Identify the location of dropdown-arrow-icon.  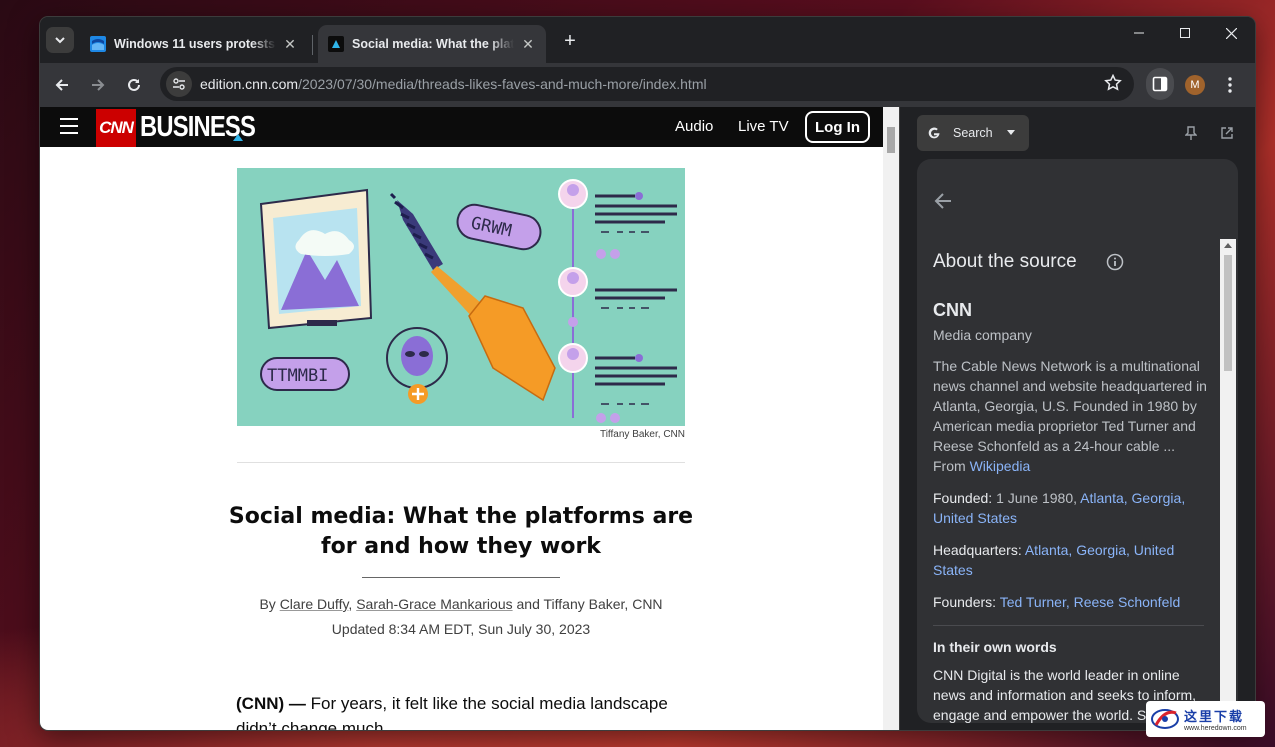
(1010, 132).